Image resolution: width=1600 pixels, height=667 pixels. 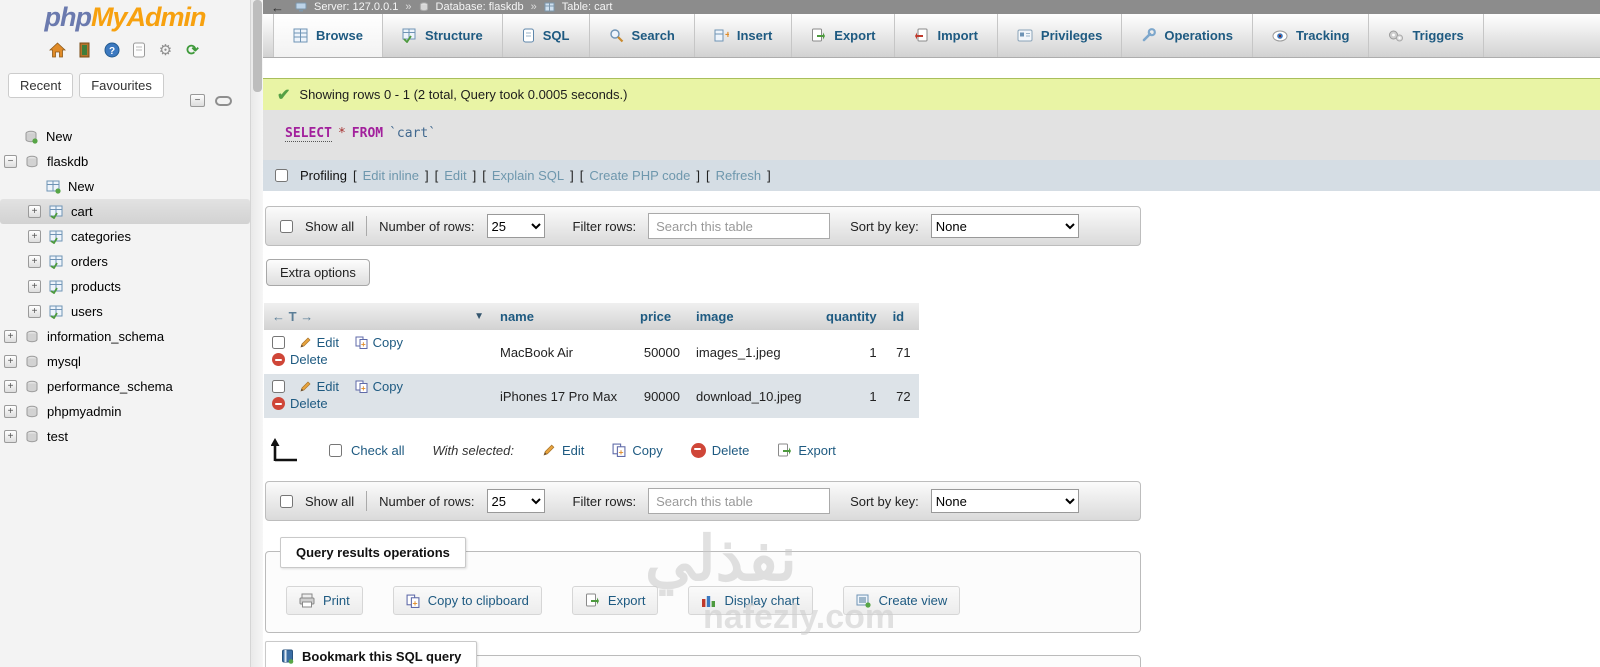 I want to click on refresh-link: Refresh, so click(x=739, y=175).